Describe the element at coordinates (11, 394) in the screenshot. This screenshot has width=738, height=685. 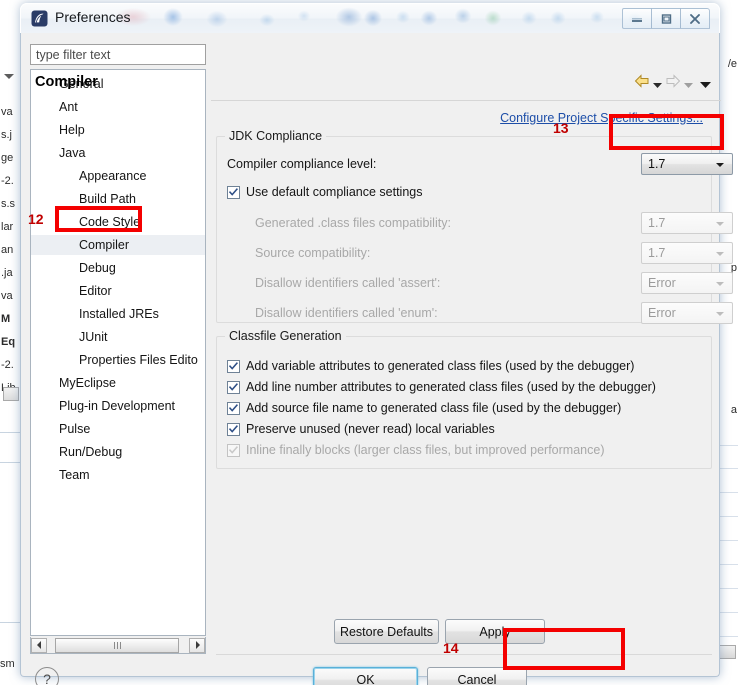
I see `background-scroll-thumb` at that location.